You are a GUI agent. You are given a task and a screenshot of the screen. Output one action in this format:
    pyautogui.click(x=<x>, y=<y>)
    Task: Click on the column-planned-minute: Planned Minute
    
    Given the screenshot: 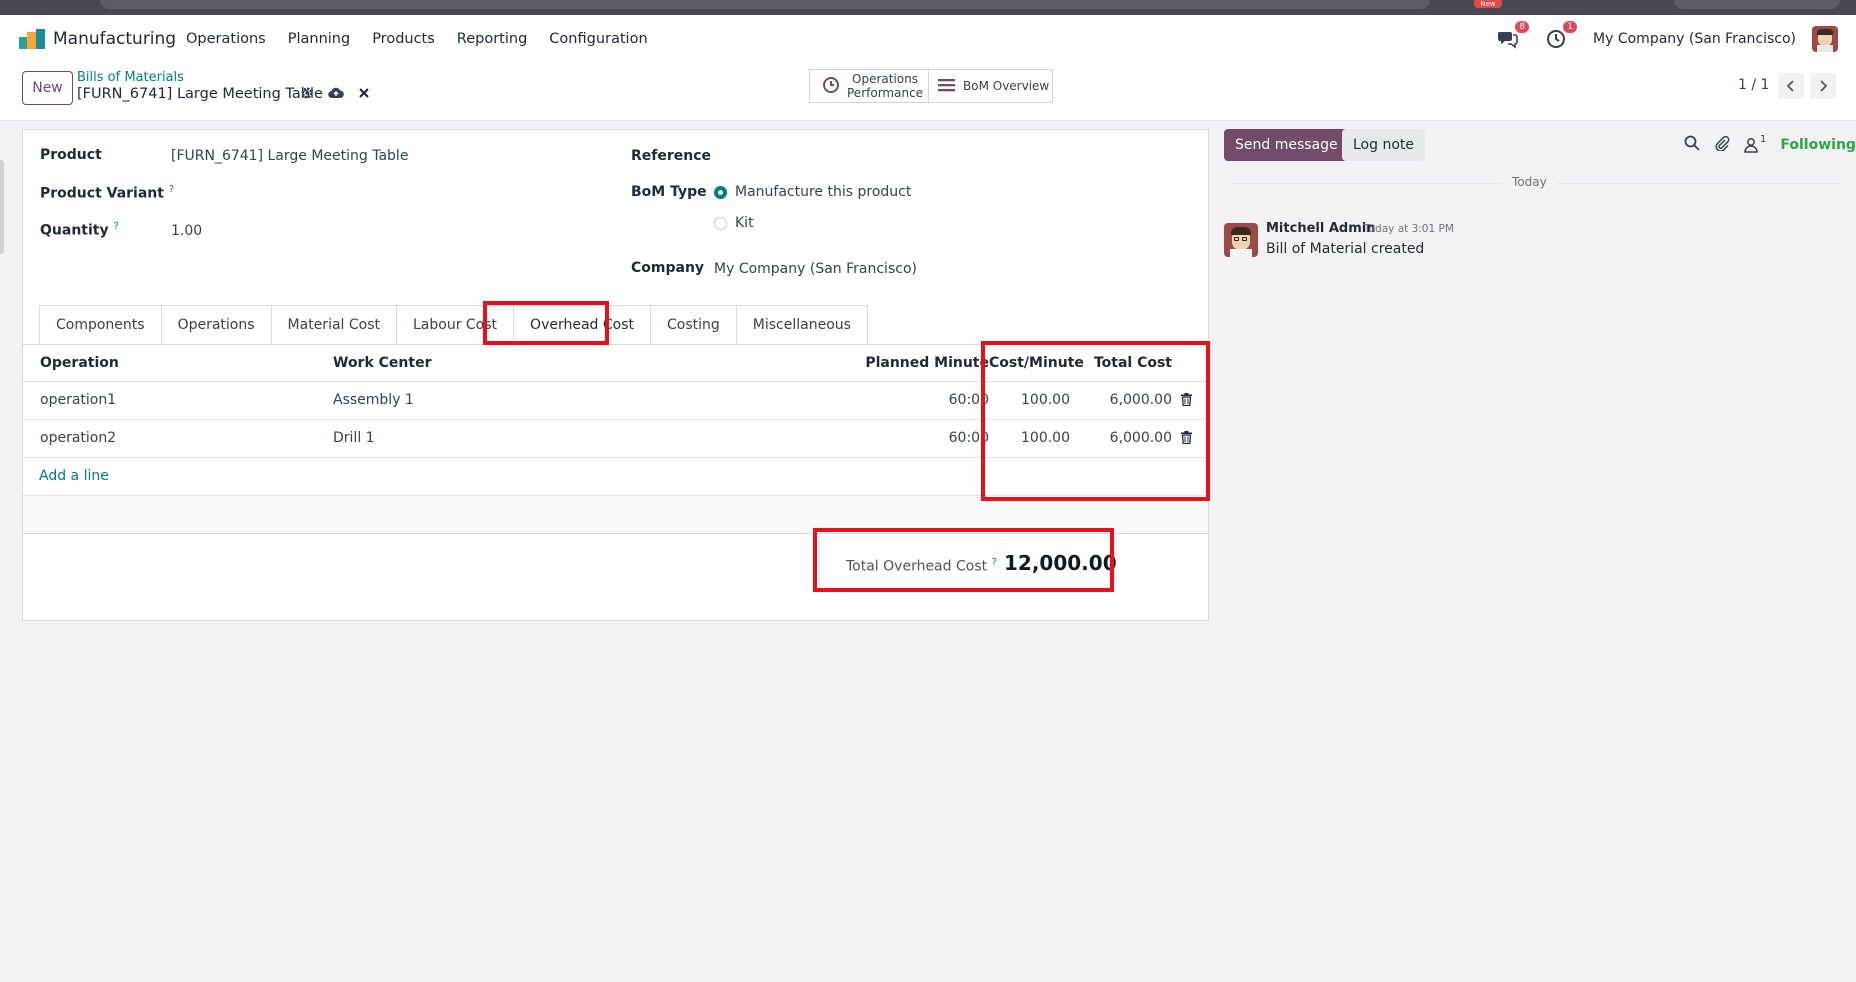 What is the action you would take?
    pyautogui.click(x=927, y=363)
    